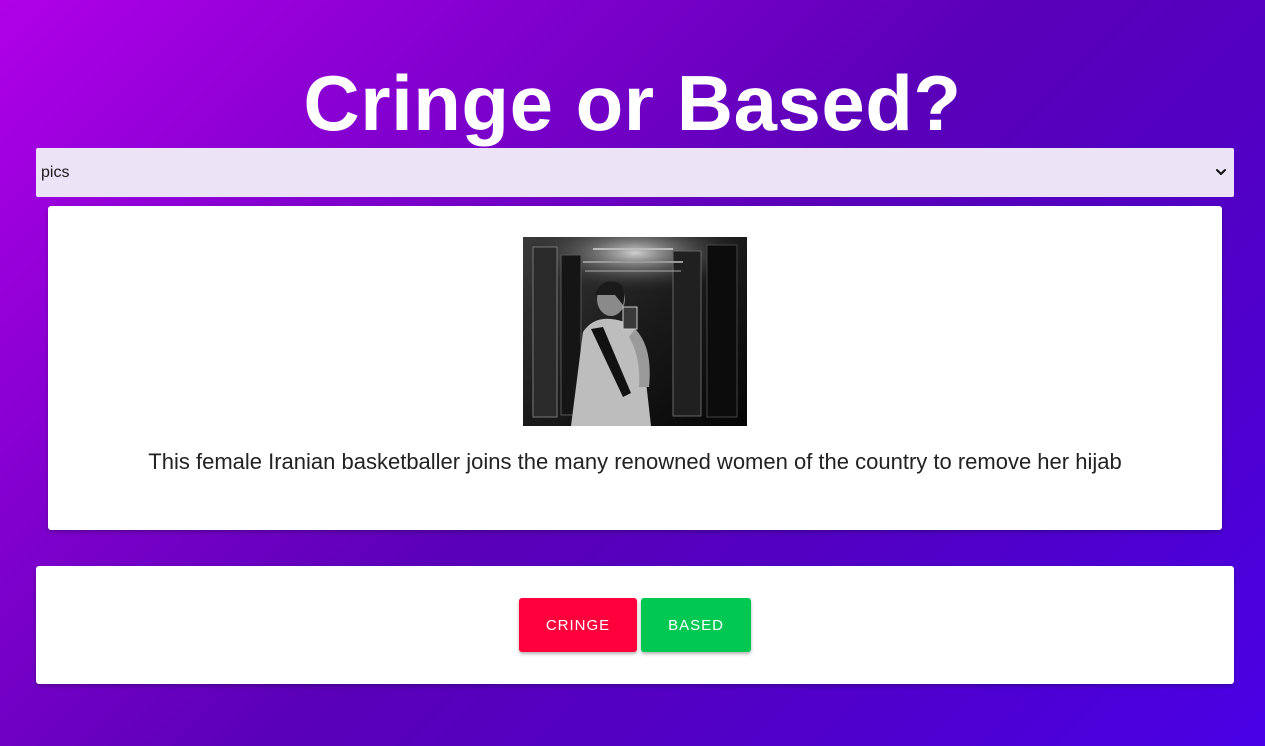 The image size is (1265, 746). Describe the element at coordinates (578, 625) in the screenshot. I see `cringe-button: CRINGE` at that location.